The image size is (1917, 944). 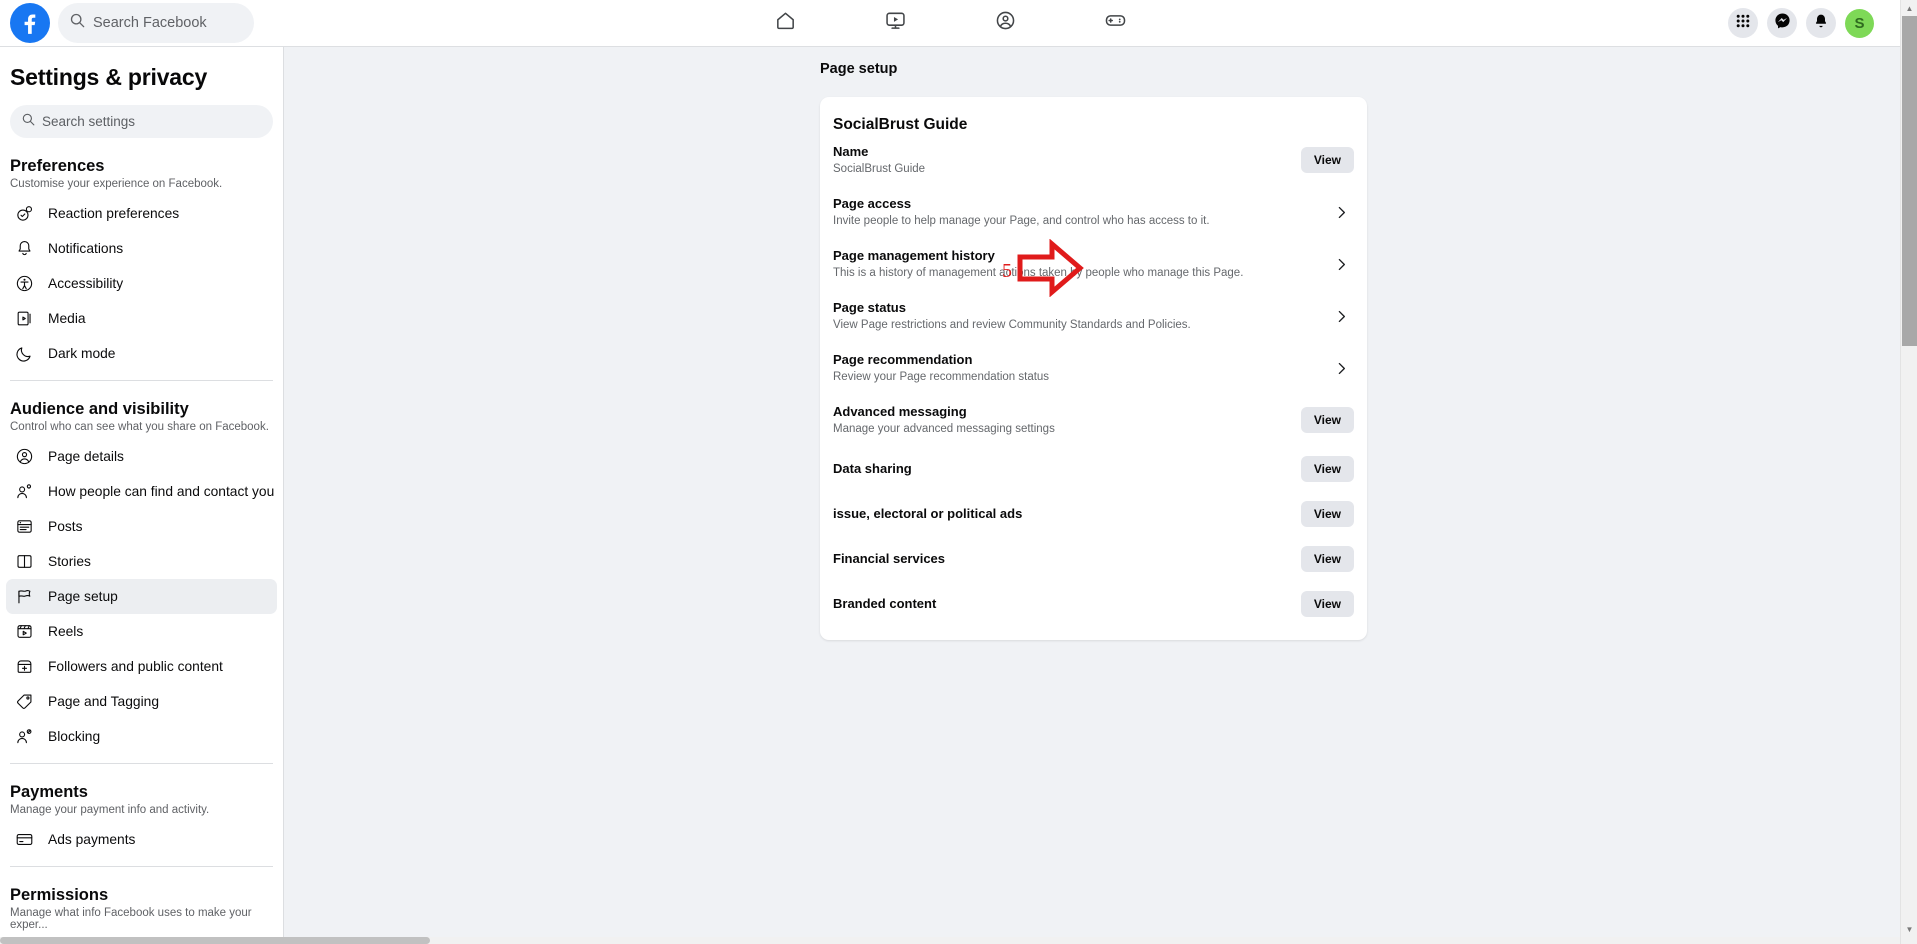 I want to click on table-row: Branded content View, so click(x=1093, y=603).